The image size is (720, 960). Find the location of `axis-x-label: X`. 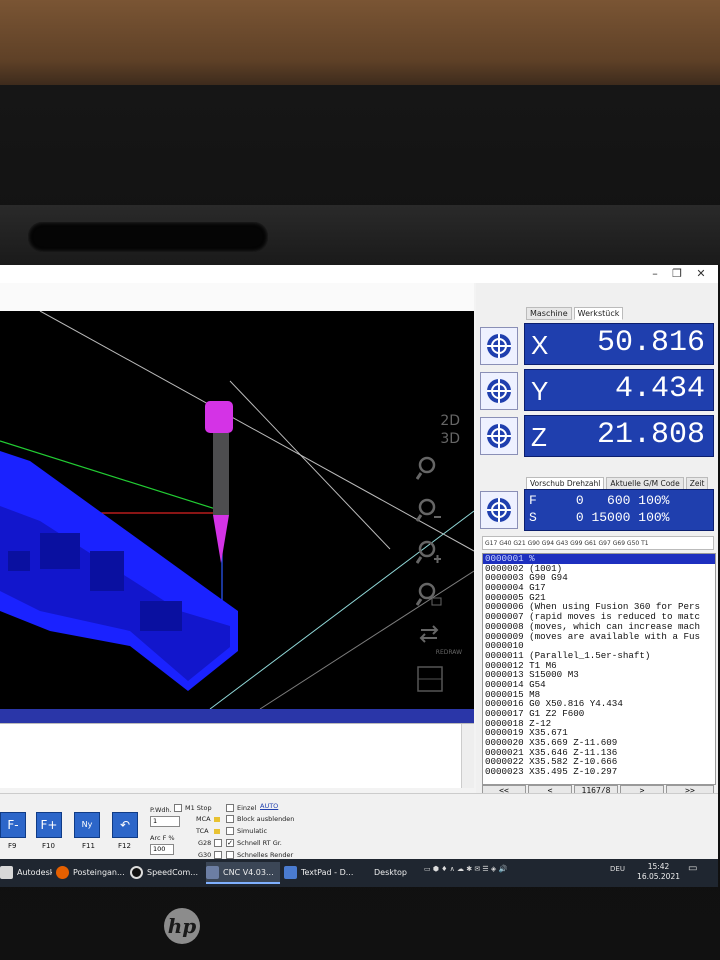

axis-x-label: X is located at coordinates (540, 345).